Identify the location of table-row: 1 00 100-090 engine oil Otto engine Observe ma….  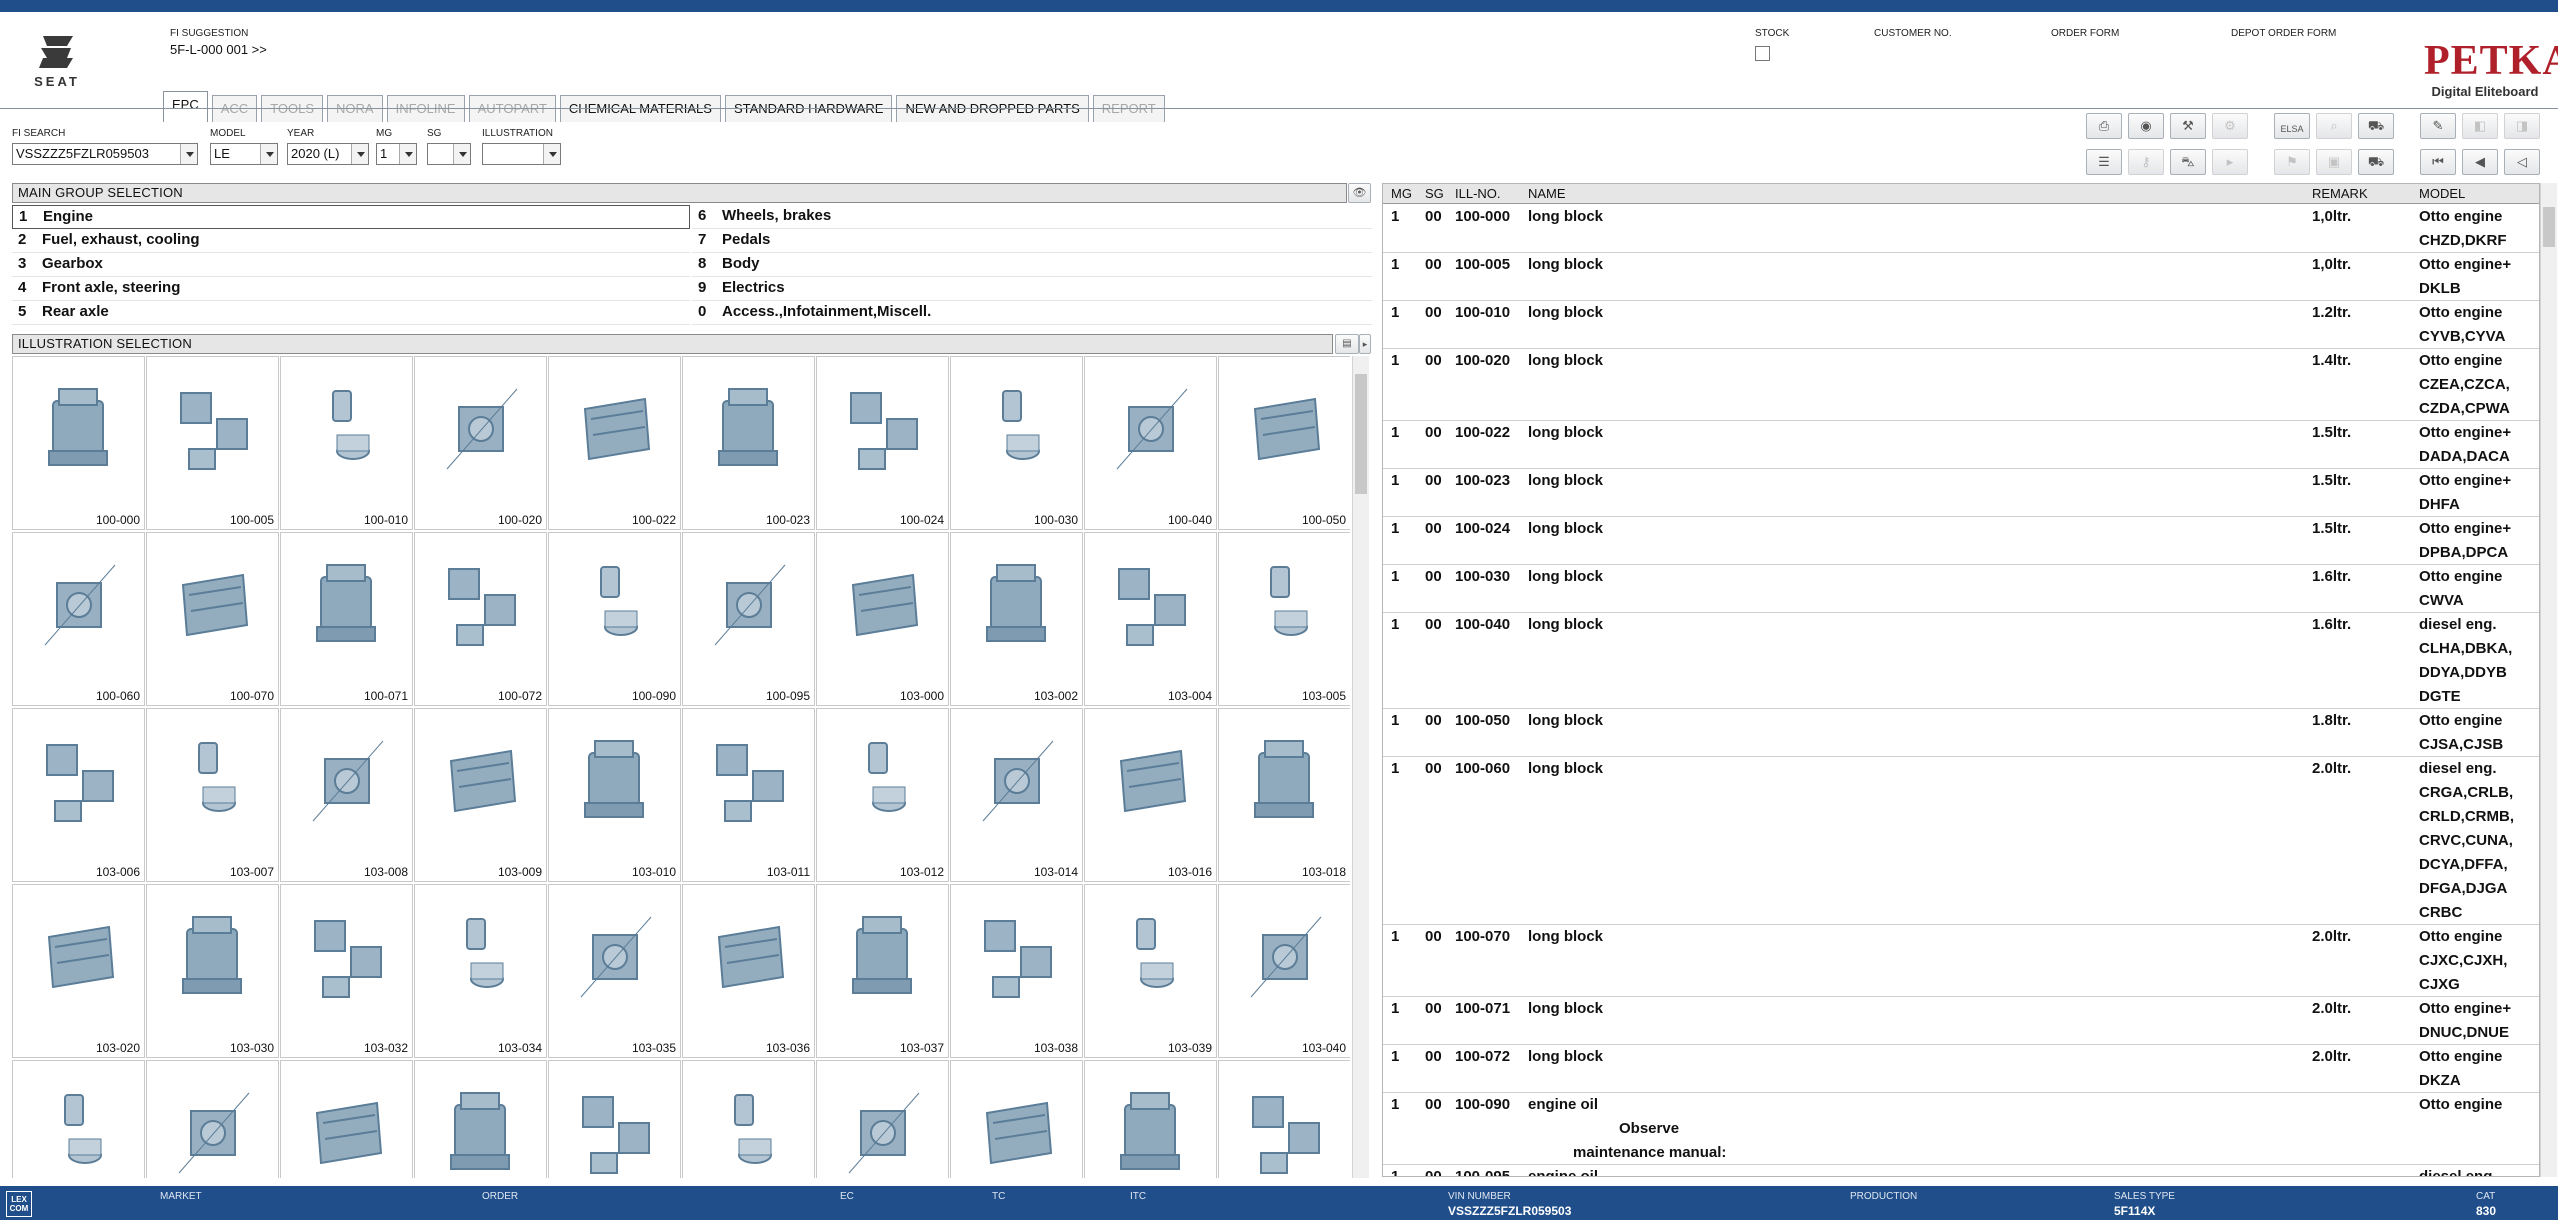
(1961, 1129).